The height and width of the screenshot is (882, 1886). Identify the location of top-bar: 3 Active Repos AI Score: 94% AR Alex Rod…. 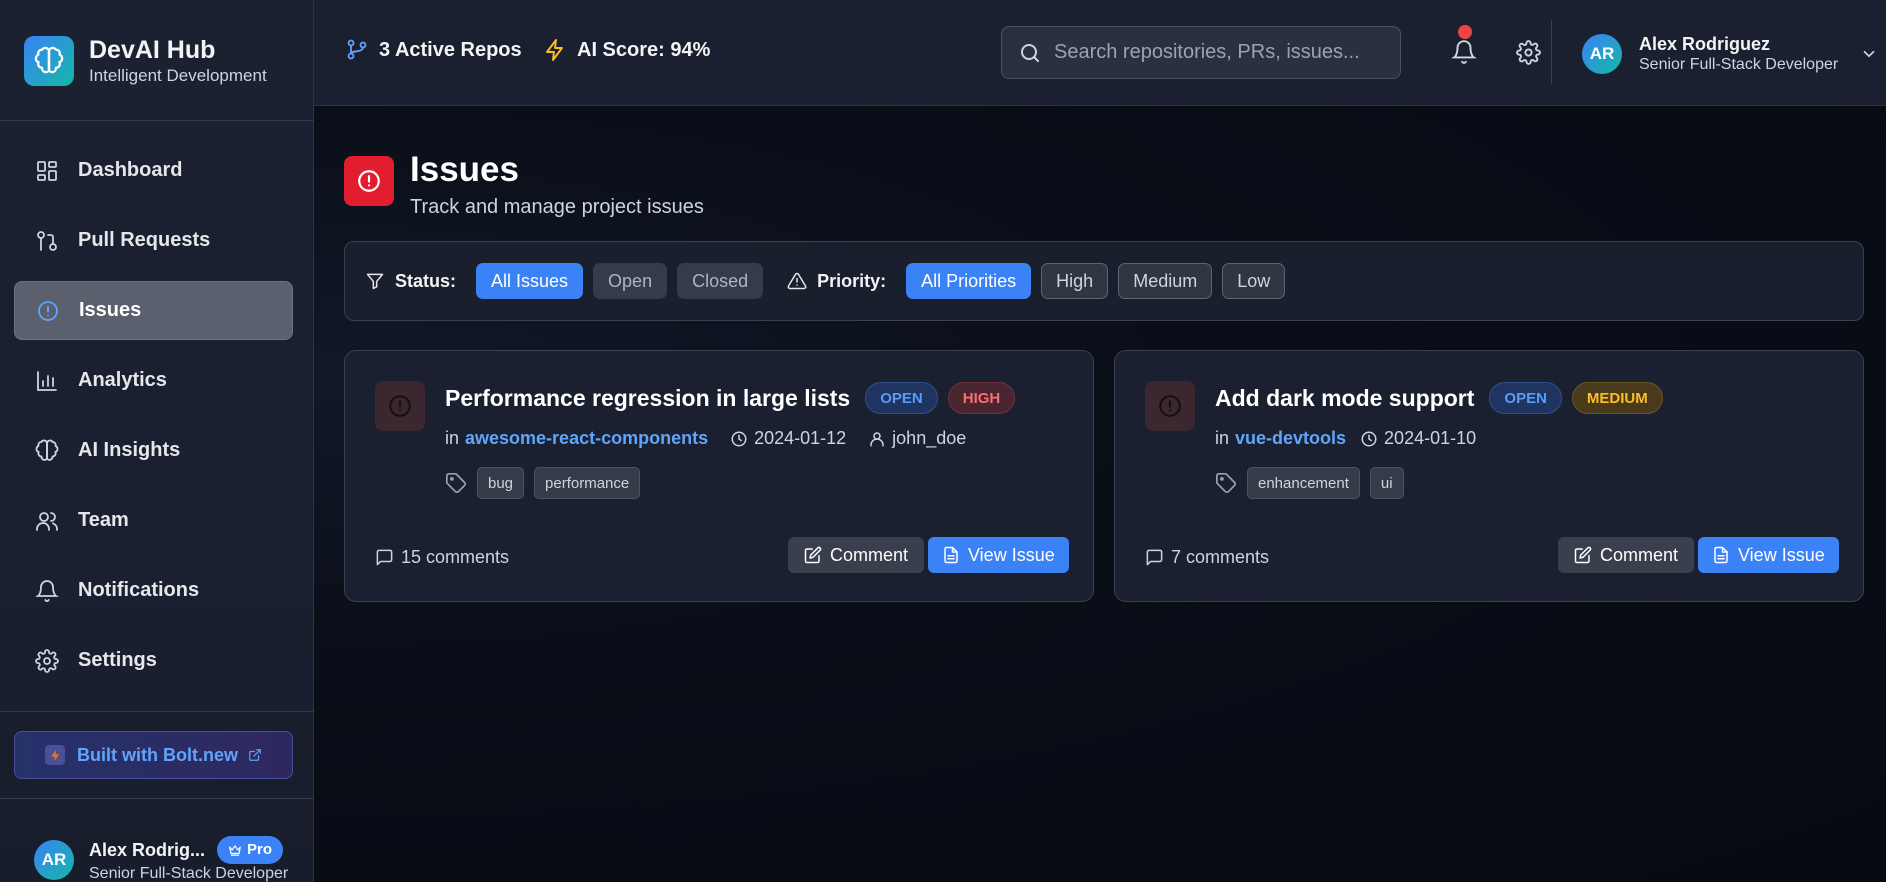
(1100, 53).